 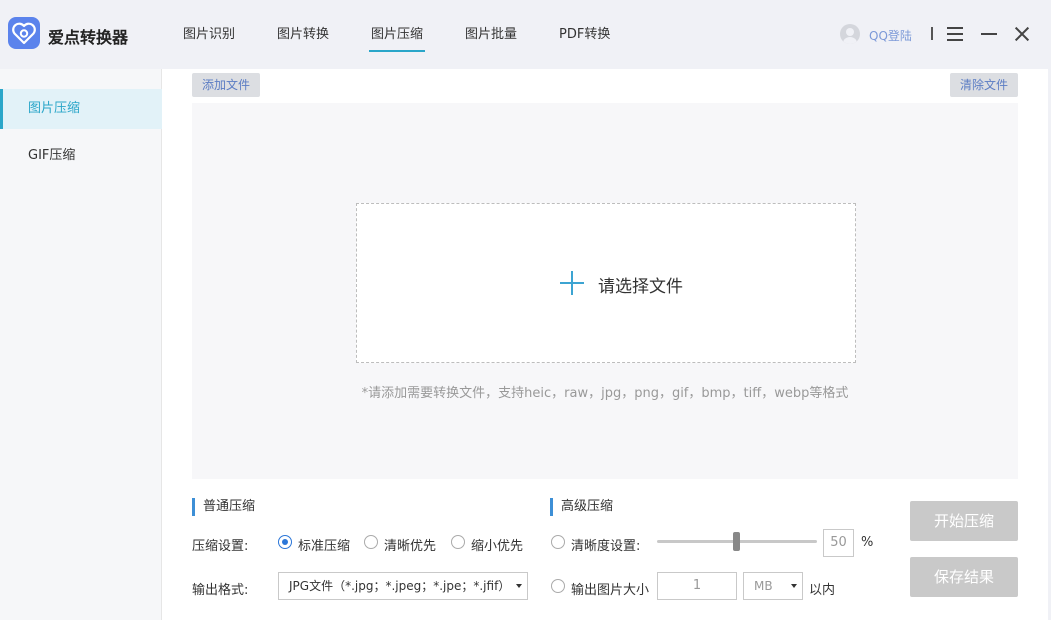 I want to click on output-format-value: JPG文件（*.jpg；*.jpeg；*.jpe；*.jfif）, so click(x=400, y=586).